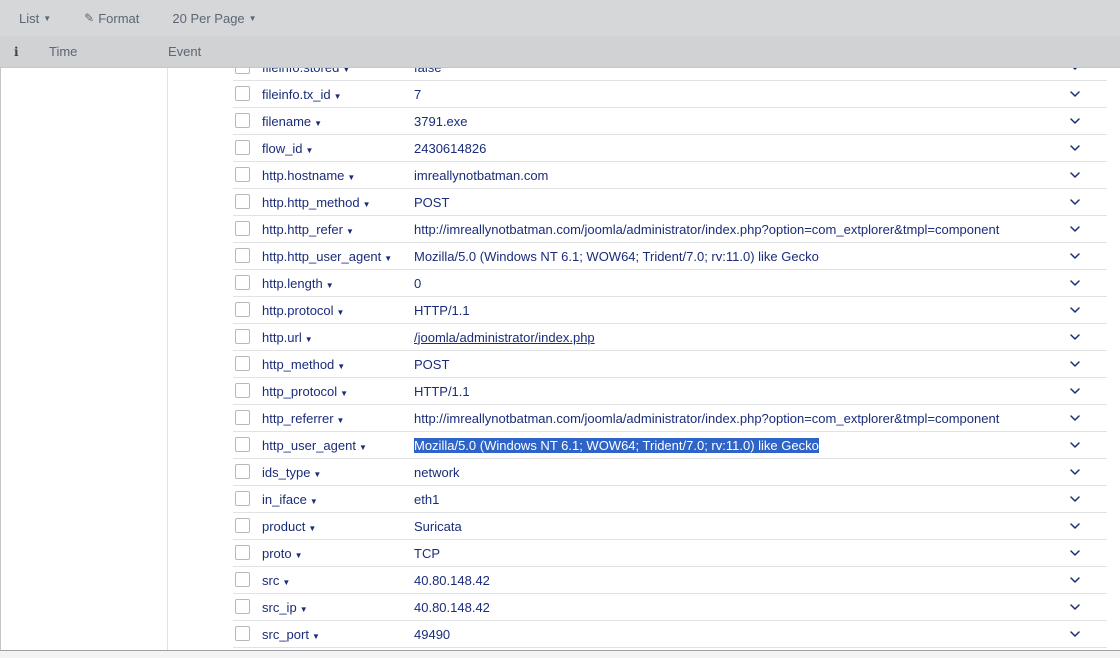 The width and height of the screenshot is (1120, 658). Describe the element at coordinates (292, 121) in the screenshot. I see `field-name-dropdown: filename ▼` at that location.